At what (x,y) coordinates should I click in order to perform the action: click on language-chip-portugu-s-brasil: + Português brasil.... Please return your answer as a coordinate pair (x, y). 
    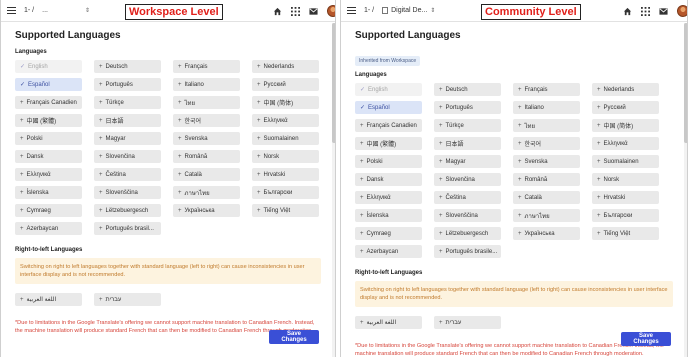
    Looking at the image, I should click on (127, 228).